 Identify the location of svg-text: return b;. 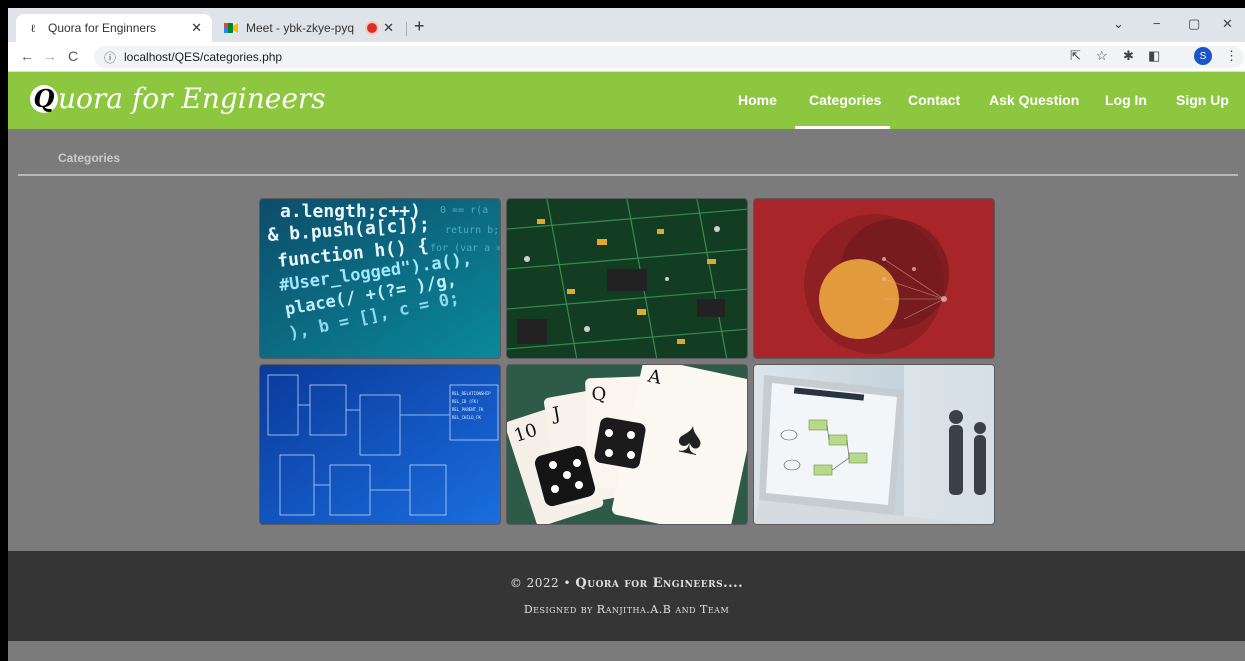
(472, 230).